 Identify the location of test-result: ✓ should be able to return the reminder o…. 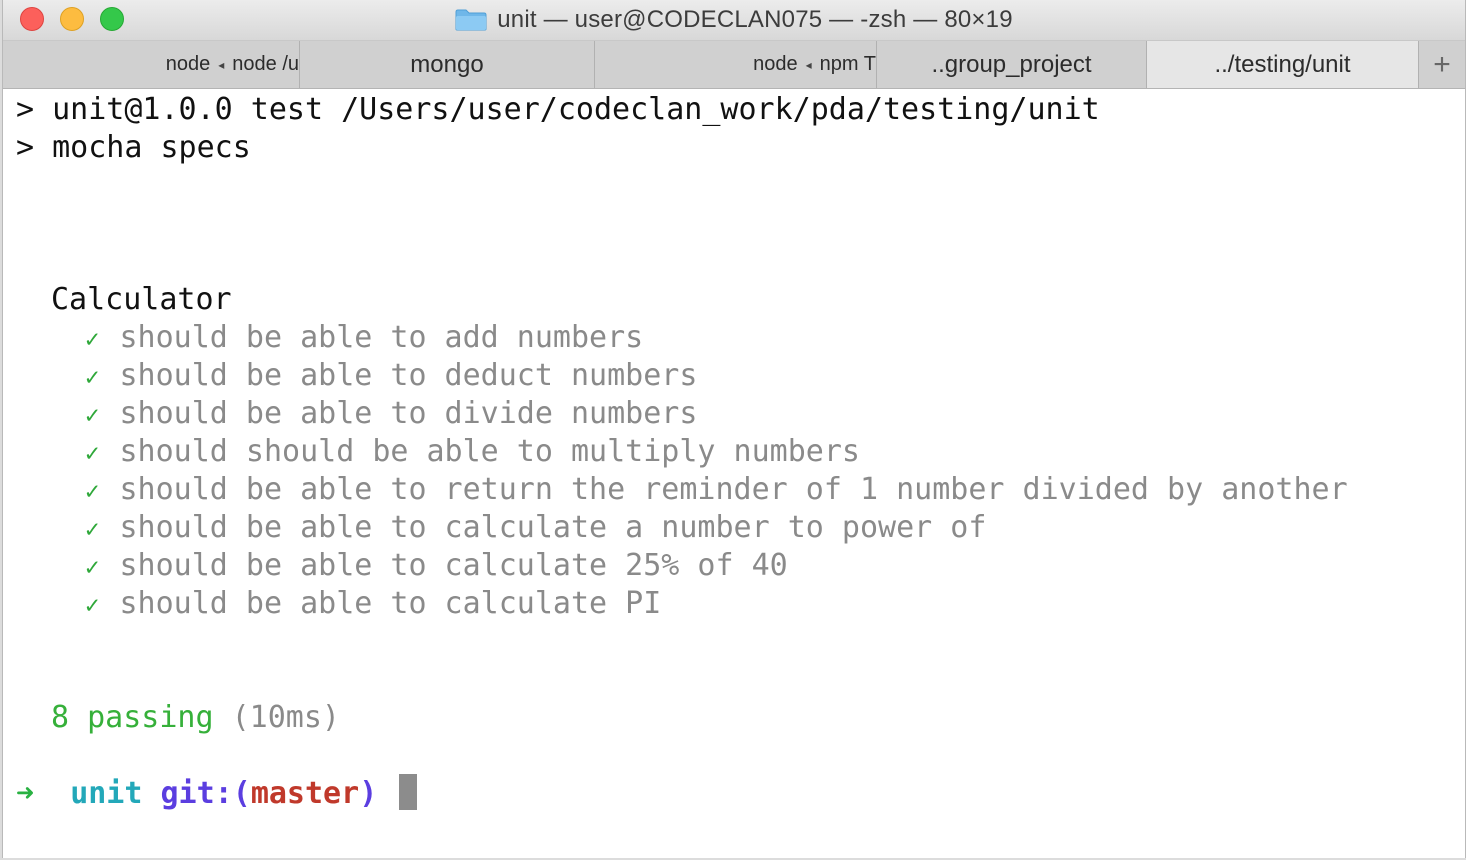
(716, 490).